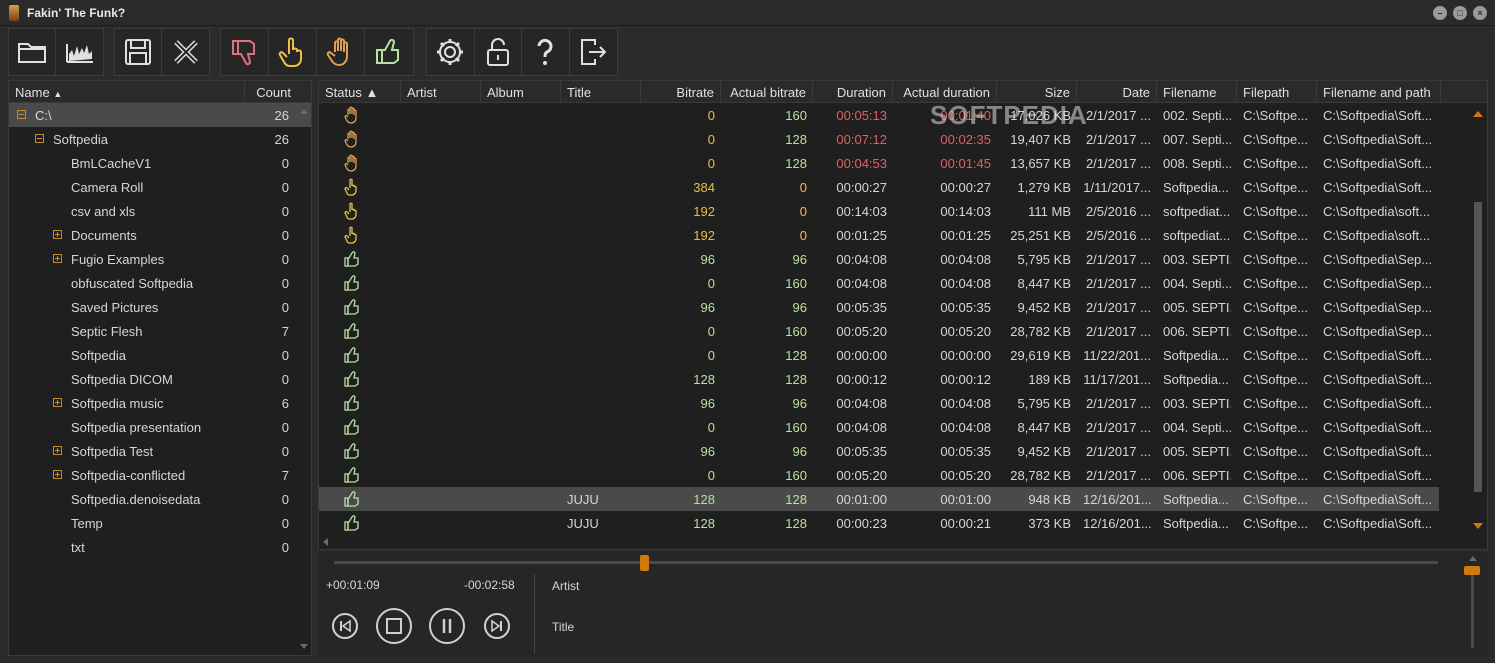 The image size is (1495, 663). I want to click on tree-item: txt 0, so click(160, 547).